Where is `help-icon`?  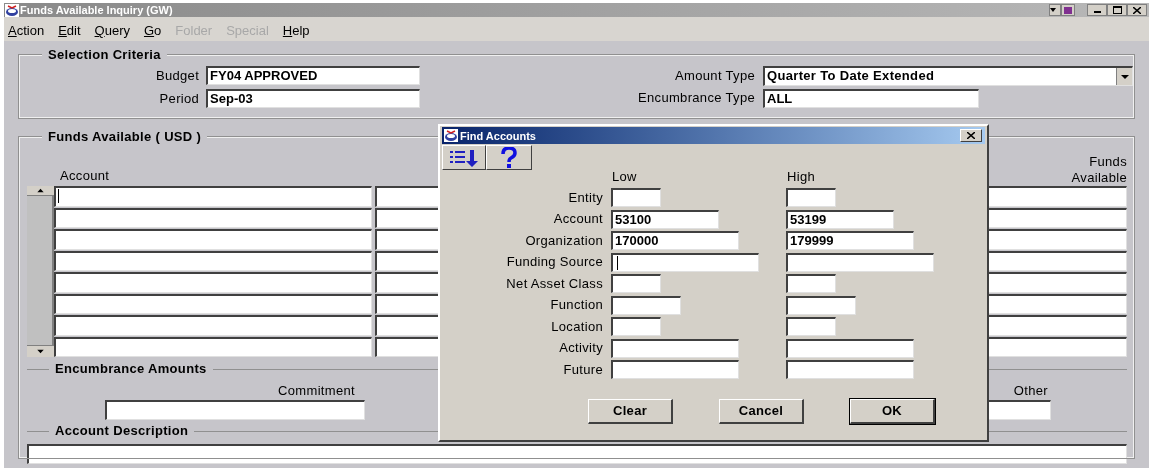
help-icon is located at coordinates (509, 157).